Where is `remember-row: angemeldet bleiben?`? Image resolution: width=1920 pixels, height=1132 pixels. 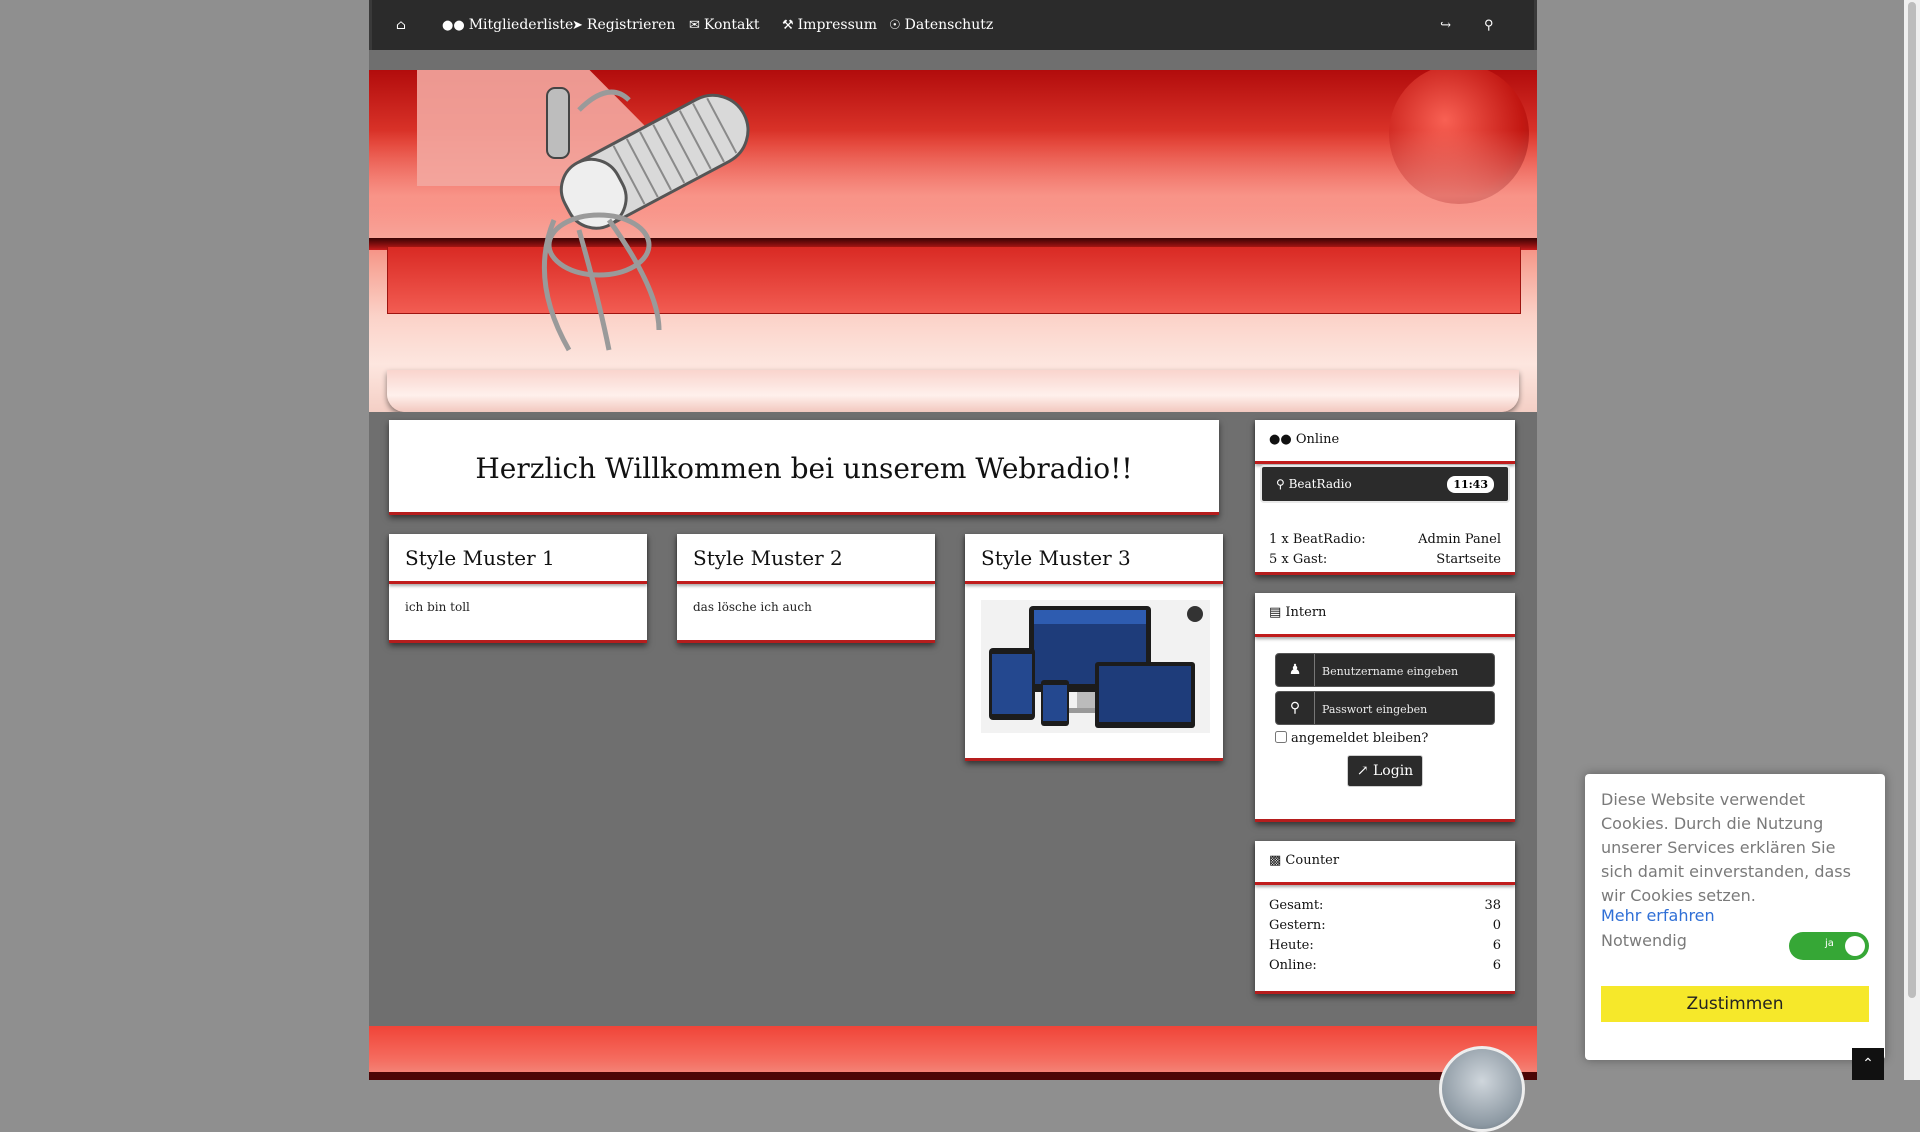 remember-row: angemeldet bleiben? is located at coordinates (1351, 738).